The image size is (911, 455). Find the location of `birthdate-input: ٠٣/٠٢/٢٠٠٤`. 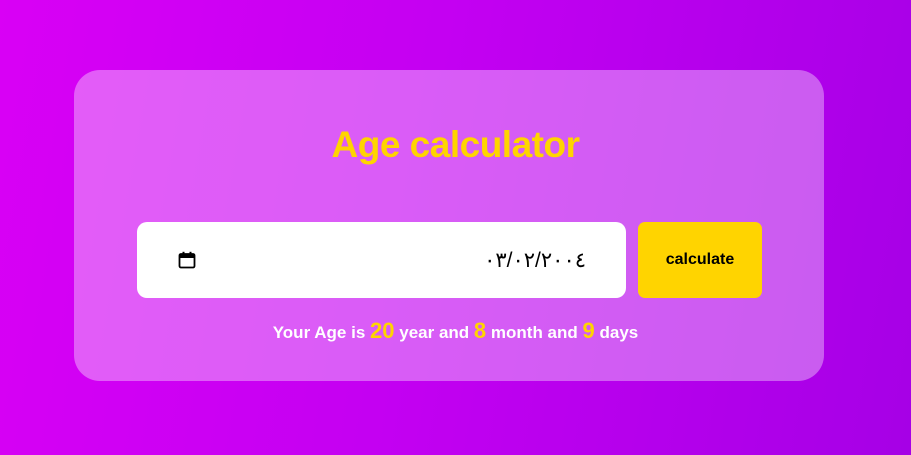

birthdate-input: ٠٣/٠٢/٢٠٠٤ is located at coordinates (381, 260).